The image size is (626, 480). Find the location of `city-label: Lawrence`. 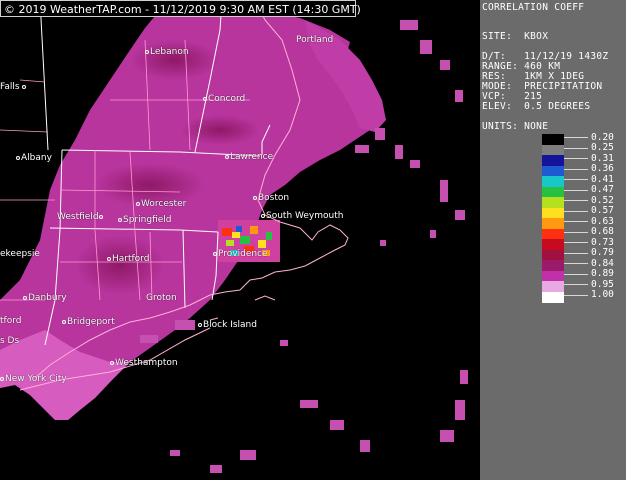

city-label: Lawrence is located at coordinates (249, 157).